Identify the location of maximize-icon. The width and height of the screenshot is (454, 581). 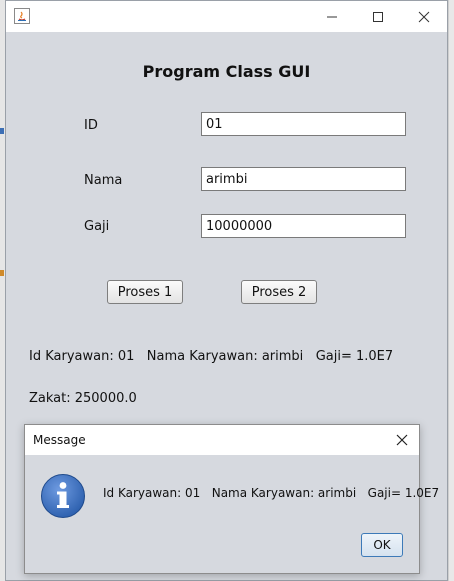
(378, 16).